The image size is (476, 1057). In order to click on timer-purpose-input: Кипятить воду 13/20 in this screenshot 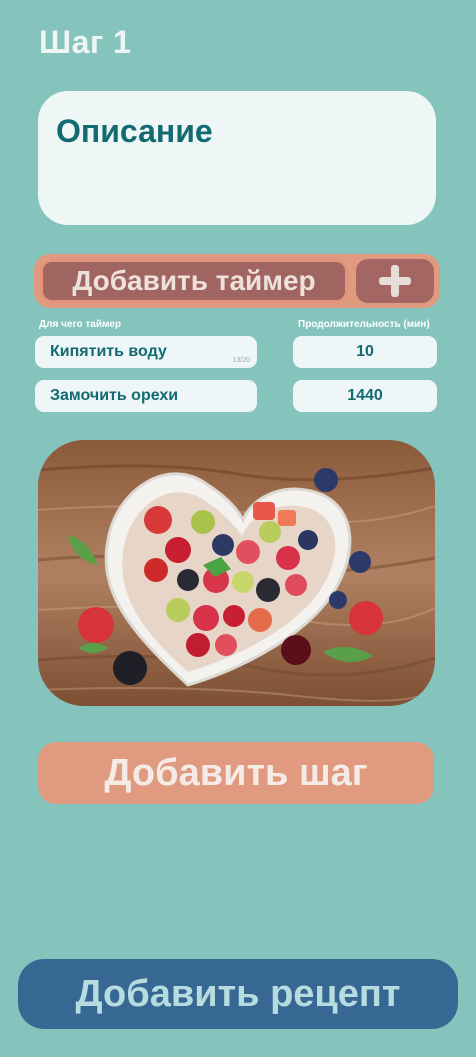, I will do `click(146, 352)`.